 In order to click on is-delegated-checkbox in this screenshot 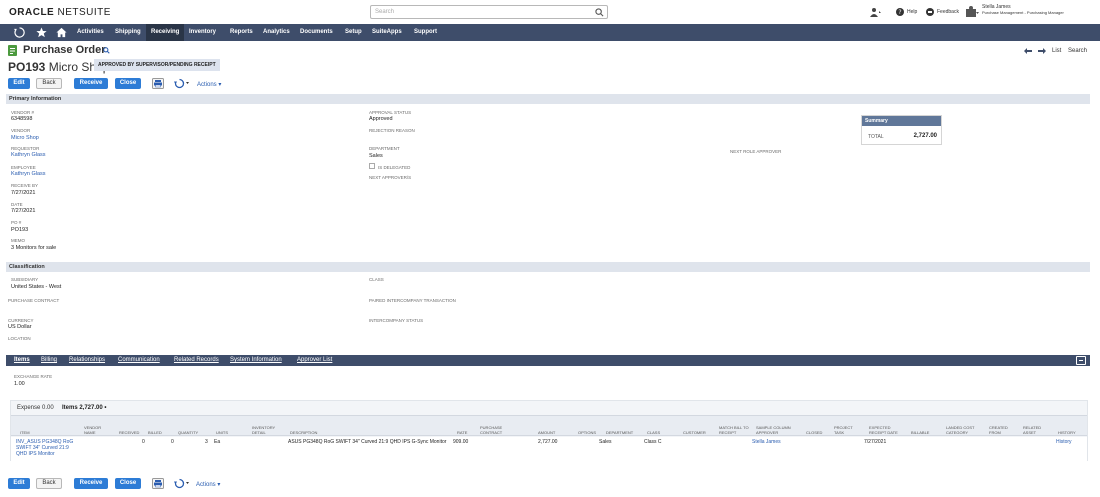, I will do `click(372, 166)`.